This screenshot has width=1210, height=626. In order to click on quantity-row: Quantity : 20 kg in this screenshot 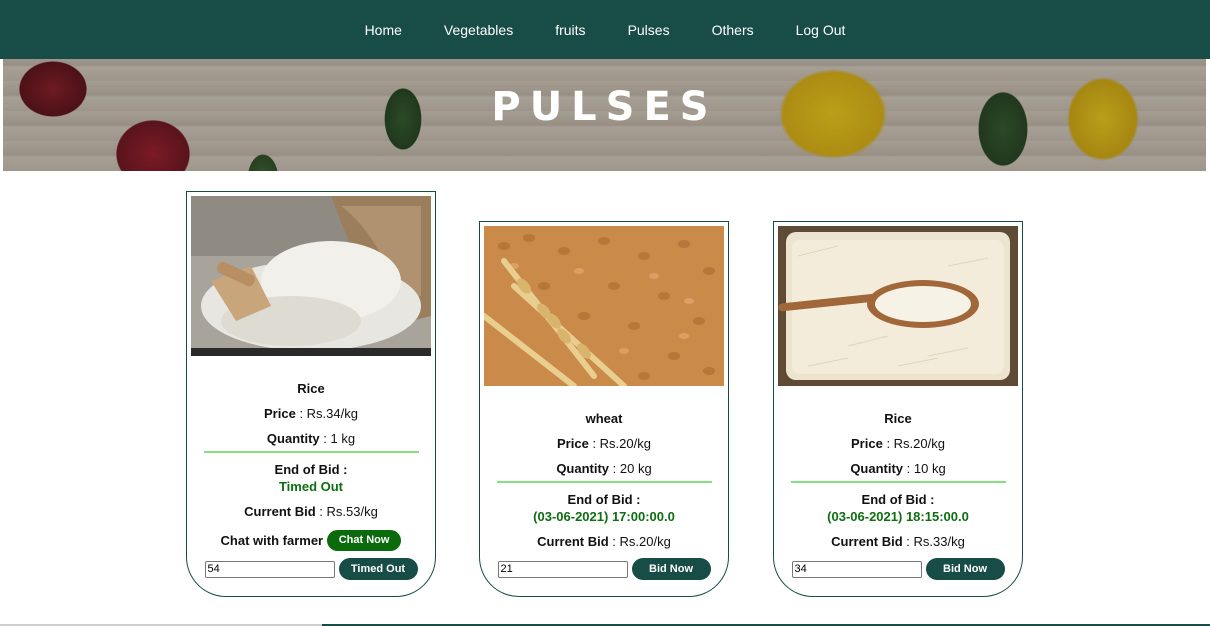, I will do `click(604, 468)`.